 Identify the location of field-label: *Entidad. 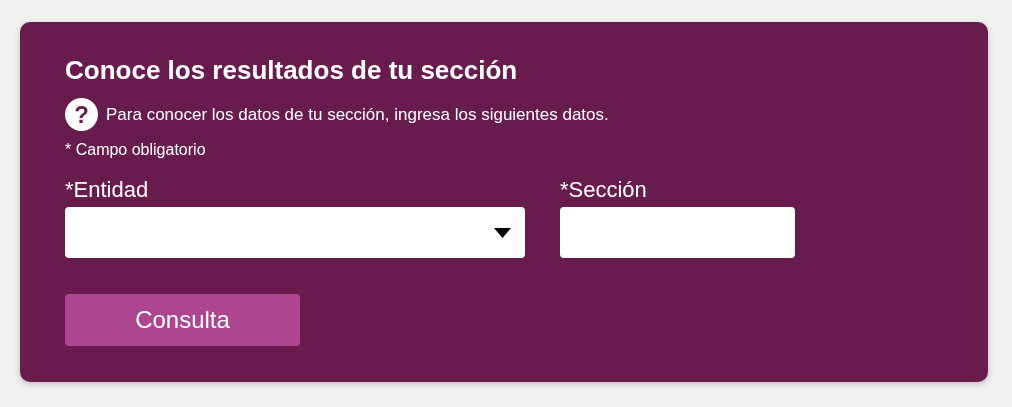
(107, 190).